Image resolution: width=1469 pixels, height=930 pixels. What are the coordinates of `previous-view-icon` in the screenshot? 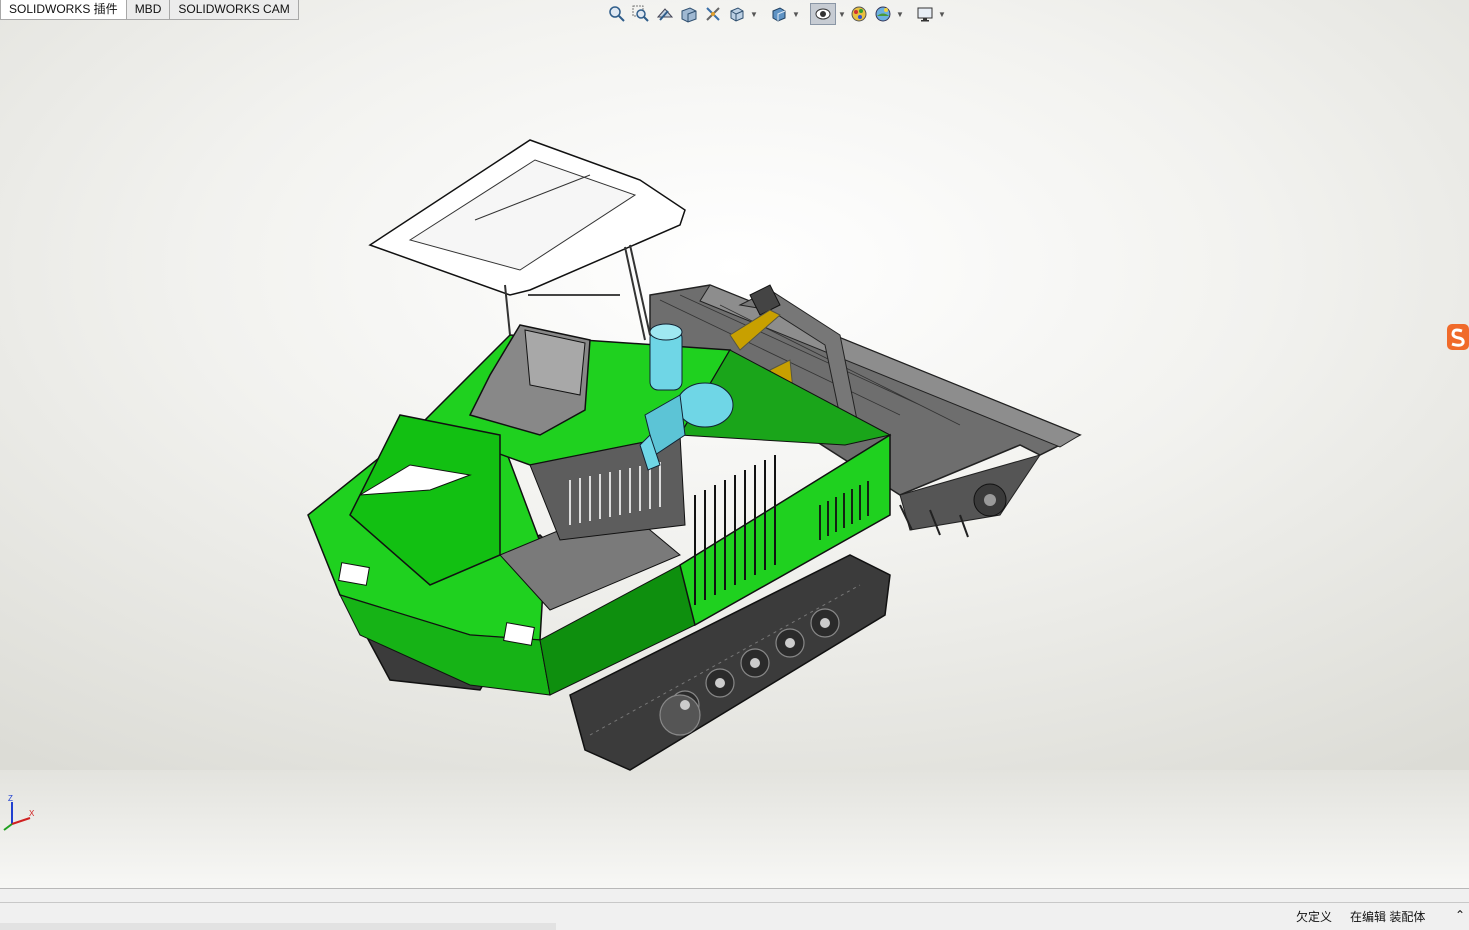 It's located at (665, 14).